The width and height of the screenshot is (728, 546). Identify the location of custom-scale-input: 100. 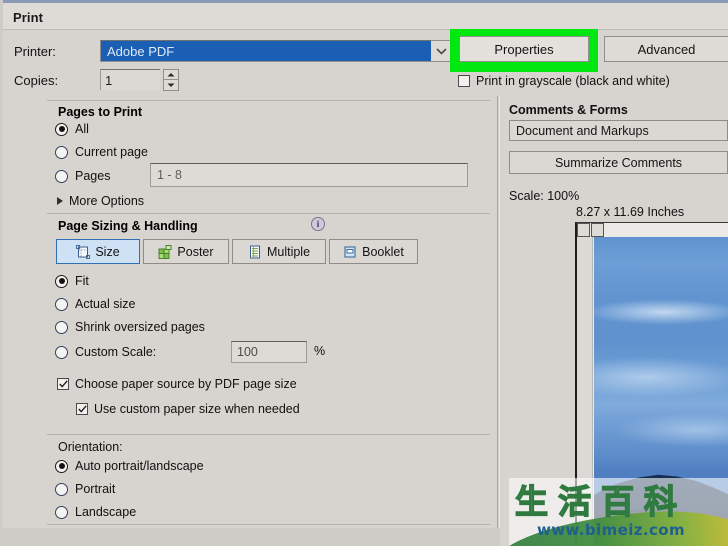
(269, 352).